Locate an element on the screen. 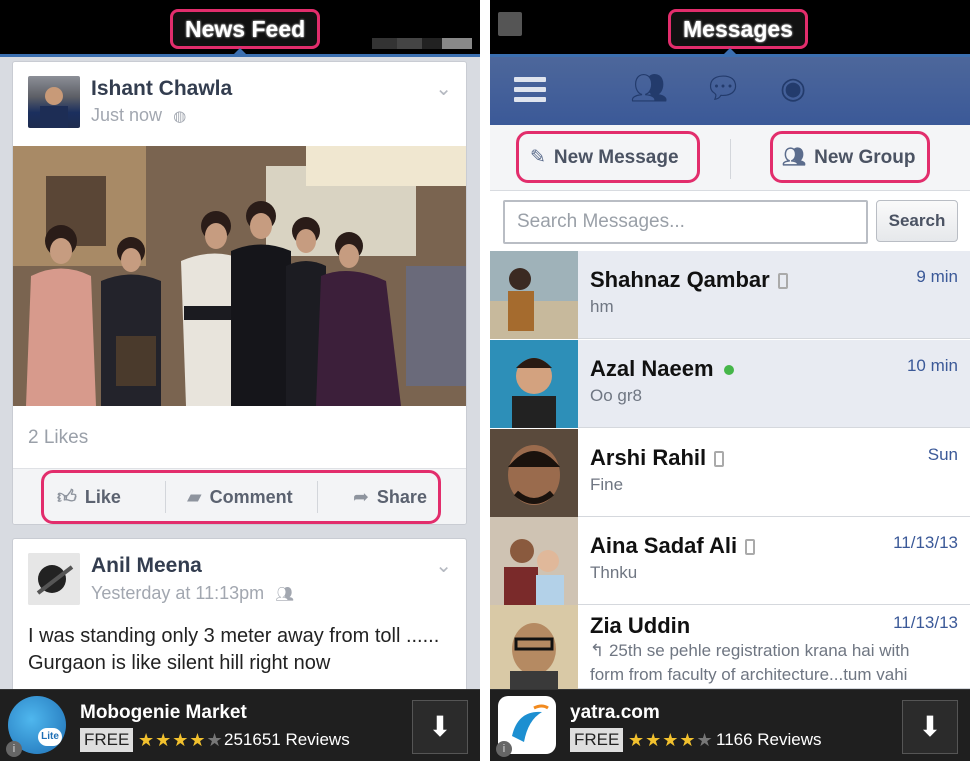  screen-divider is located at coordinates (485, 380).